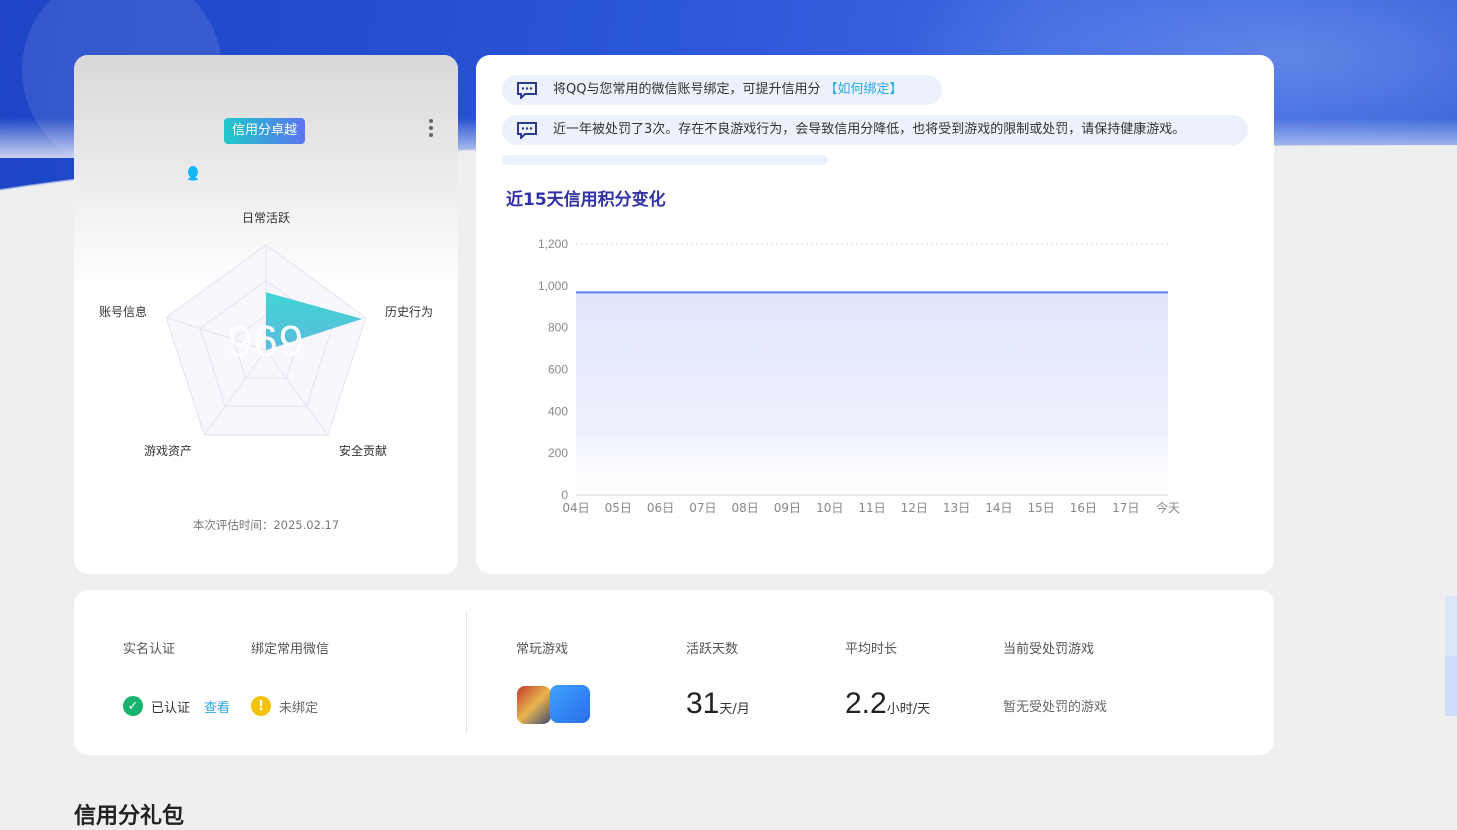  Describe the element at coordinates (914, 508) in the screenshot. I see `x-tick-label: 12日` at that location.